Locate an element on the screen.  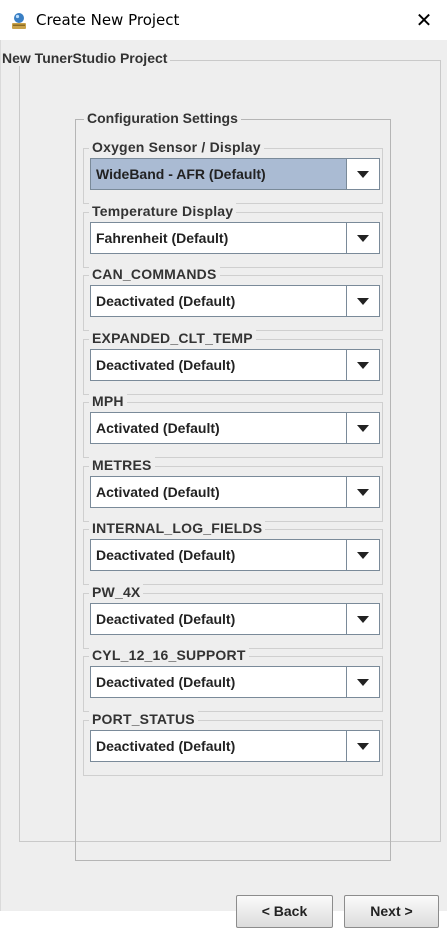
setting-label: INTERNAL_LOG_FIELDS is located at coordinates (177, 528).